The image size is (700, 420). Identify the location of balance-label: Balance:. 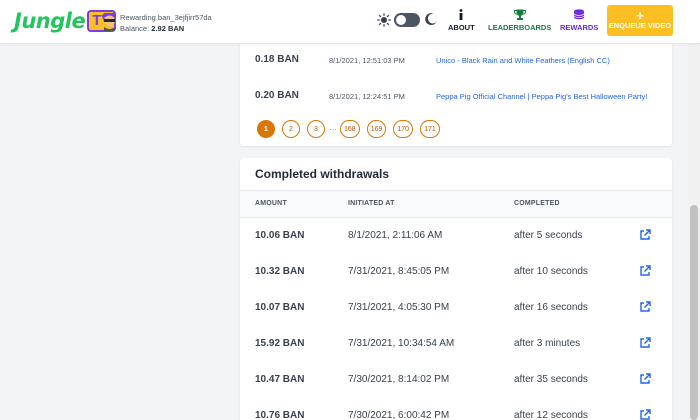
(135, 28).